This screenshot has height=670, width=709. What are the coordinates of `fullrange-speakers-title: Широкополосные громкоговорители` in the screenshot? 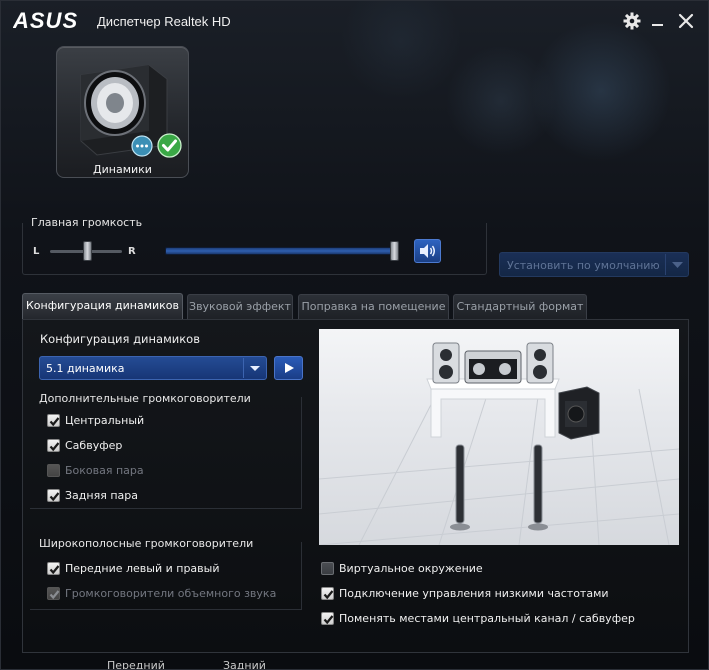 It's located at (146, 543).